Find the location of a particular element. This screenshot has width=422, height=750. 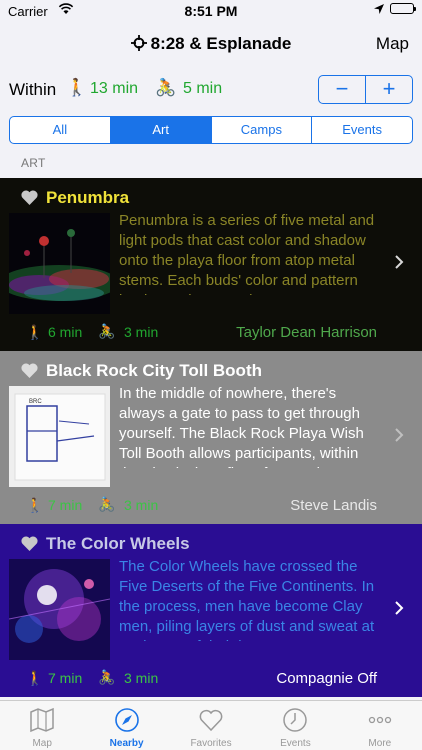

segment-all: All is located at coordinates (60, 130).